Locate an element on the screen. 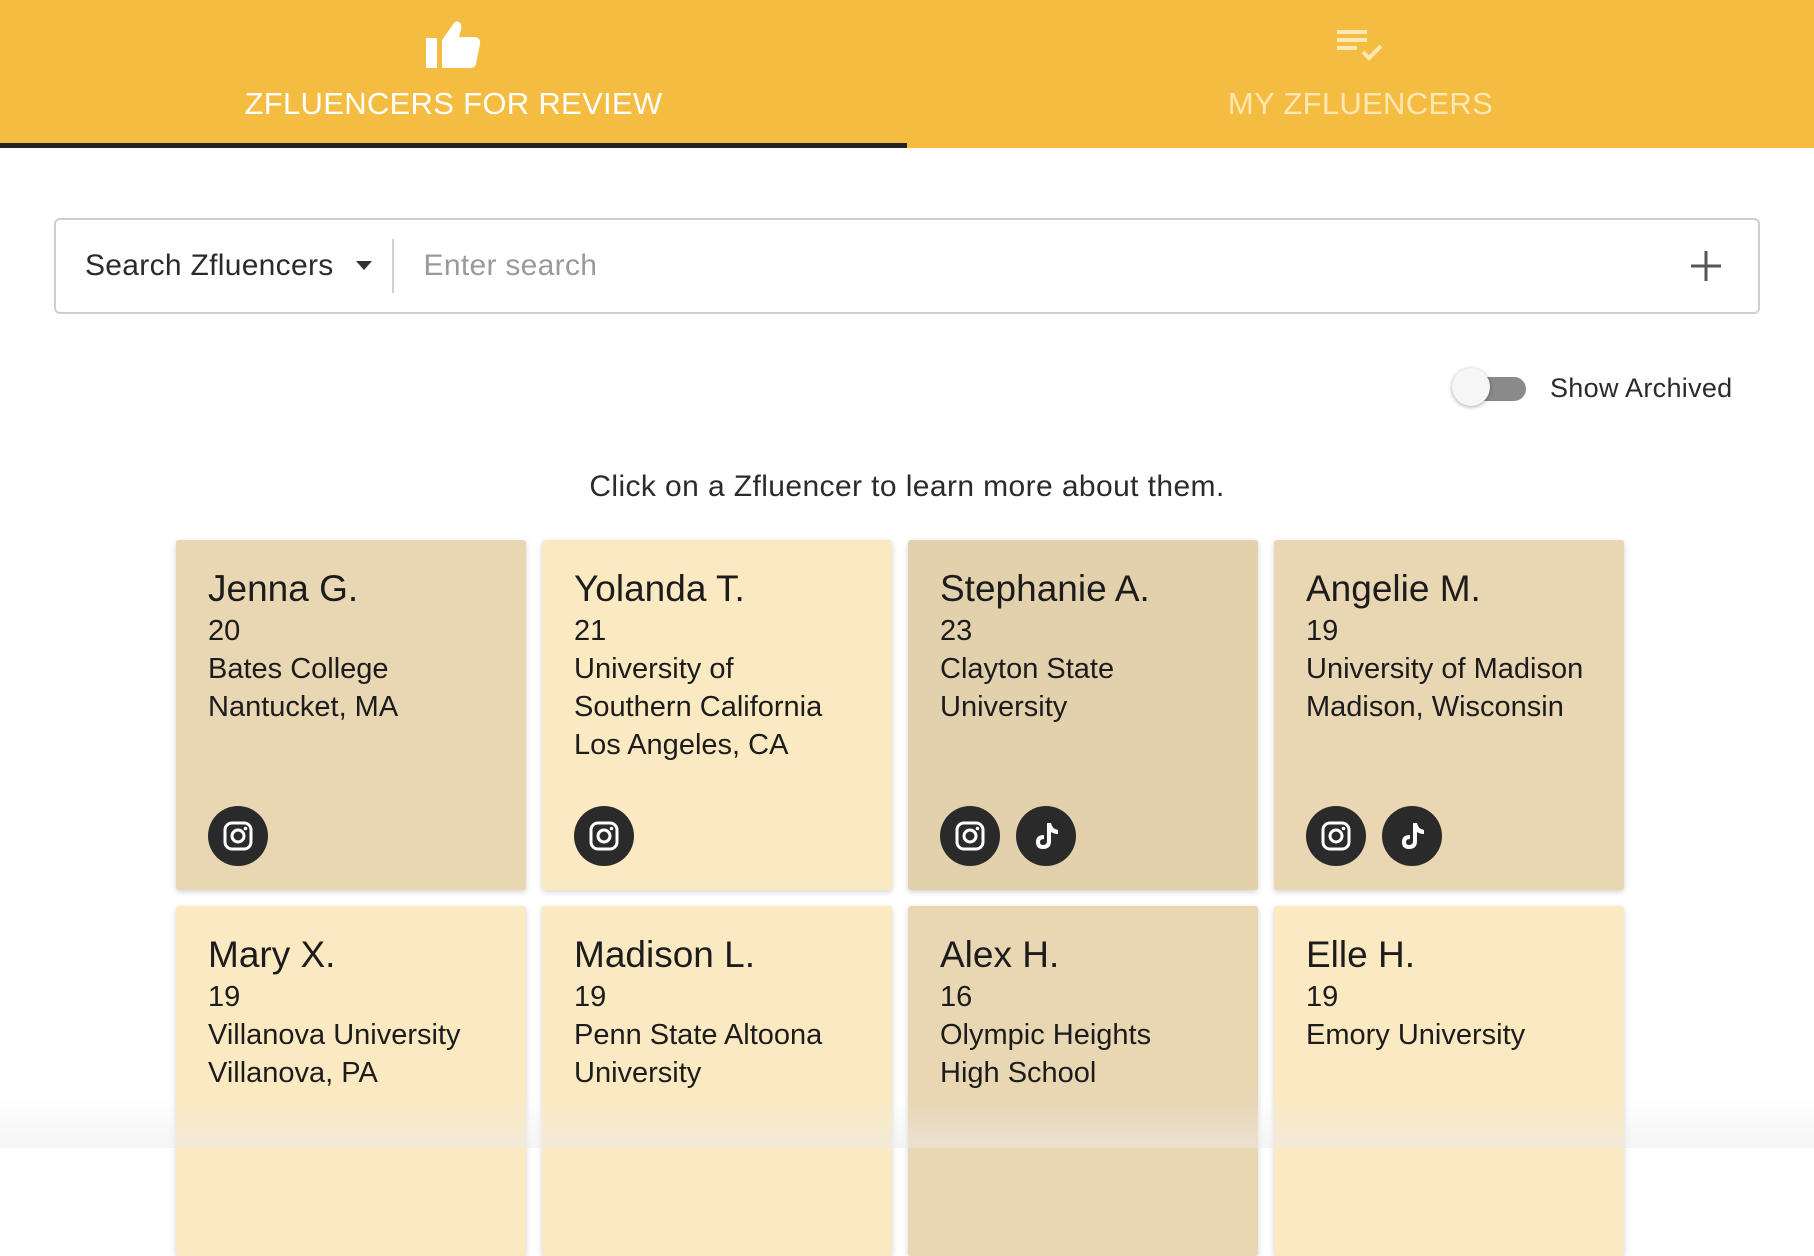 This screenshot has width=1814, height=1256. zfluencer-detail: Penn State Altoona is located at coordinates (698, 1035).